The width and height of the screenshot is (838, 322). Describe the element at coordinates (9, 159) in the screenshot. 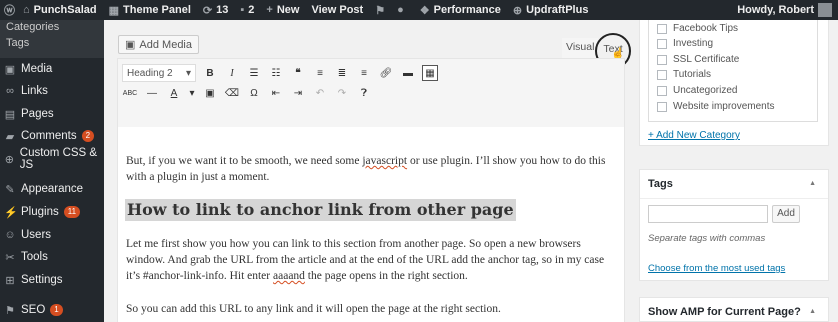

I see `plus-circle-icon: ⊕` at that location.